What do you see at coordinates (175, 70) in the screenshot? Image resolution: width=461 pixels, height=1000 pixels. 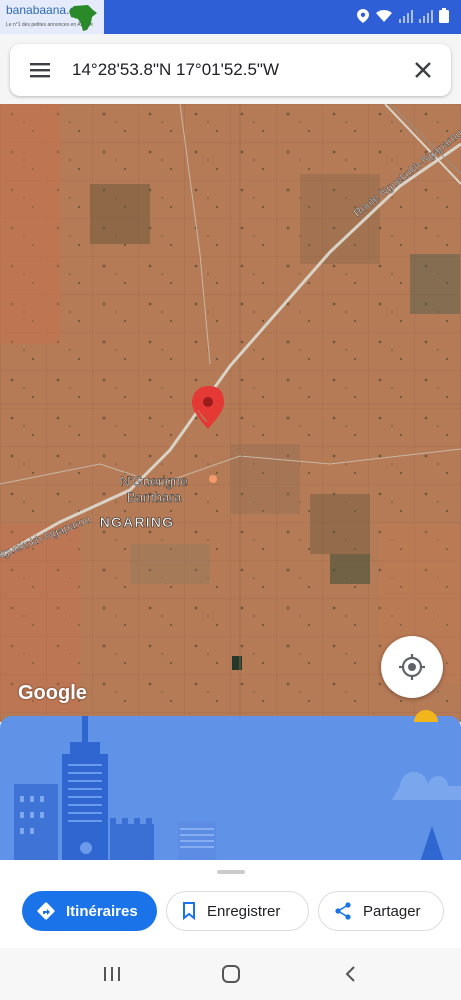 I see `coordinates-text: 14°28'53.8"N 17°01'52.5"W` at bounding box center [175, 70].